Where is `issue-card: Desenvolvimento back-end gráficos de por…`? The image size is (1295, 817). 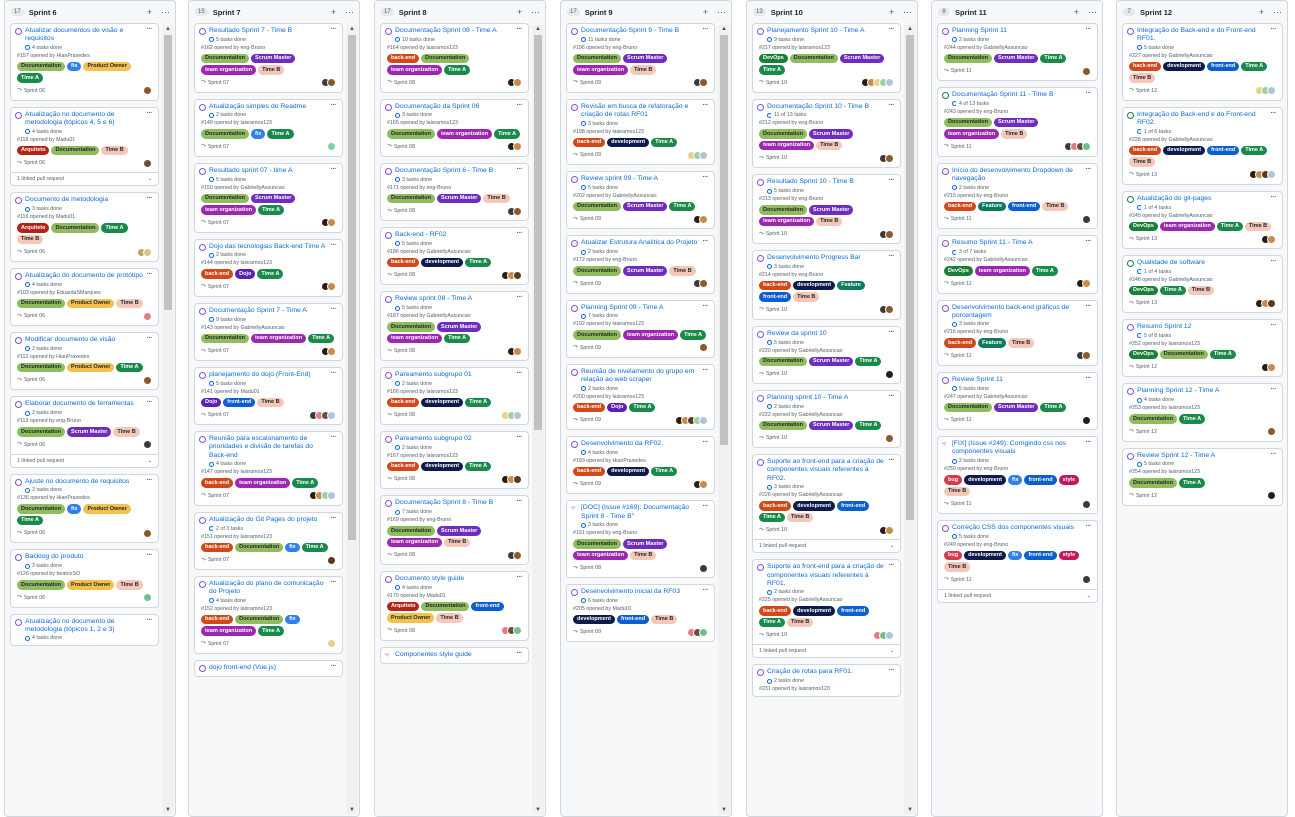 issue-card: Desenvolvimento back-end gráficos de por… is located at coordinates (1017, 332).